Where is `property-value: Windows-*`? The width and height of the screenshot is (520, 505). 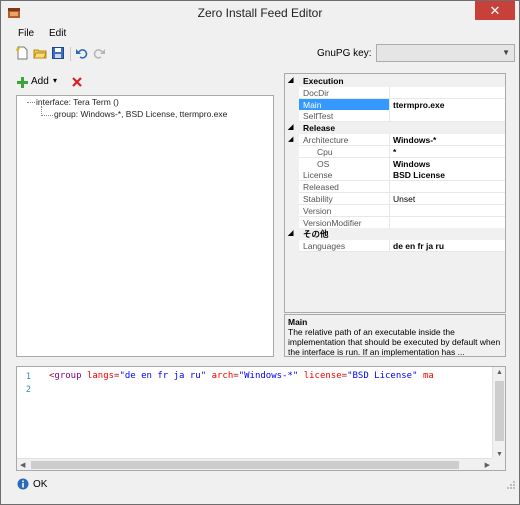
property-value: Windows-* is located at coordinates (447, 140).